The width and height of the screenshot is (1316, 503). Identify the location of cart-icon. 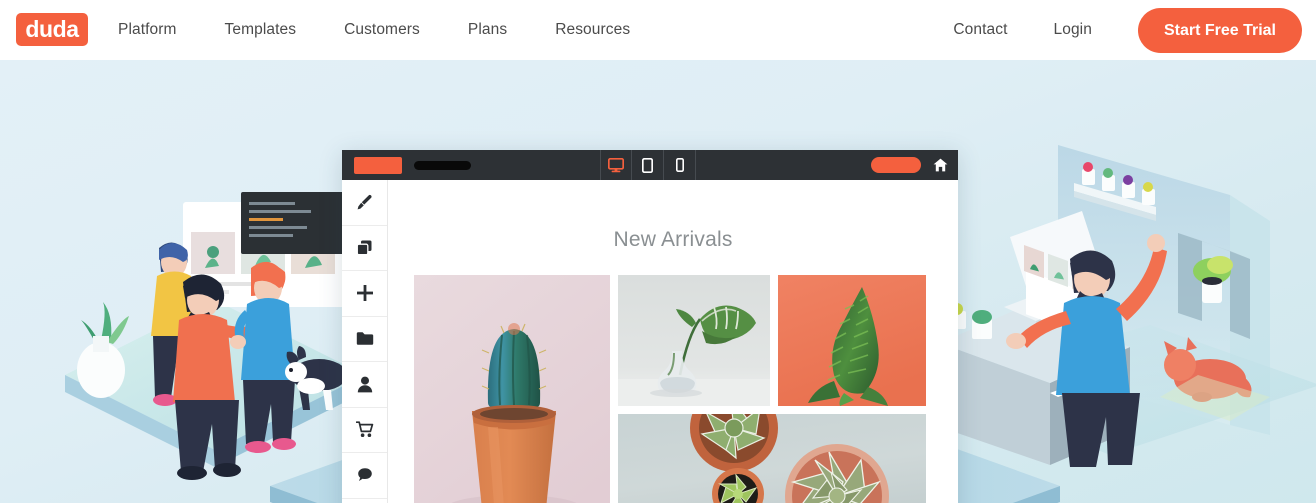
(364, 429).